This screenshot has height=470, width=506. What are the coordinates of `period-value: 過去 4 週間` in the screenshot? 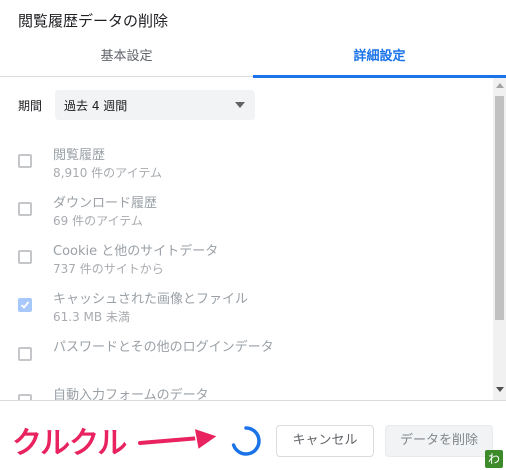 It's located at (96, 106).